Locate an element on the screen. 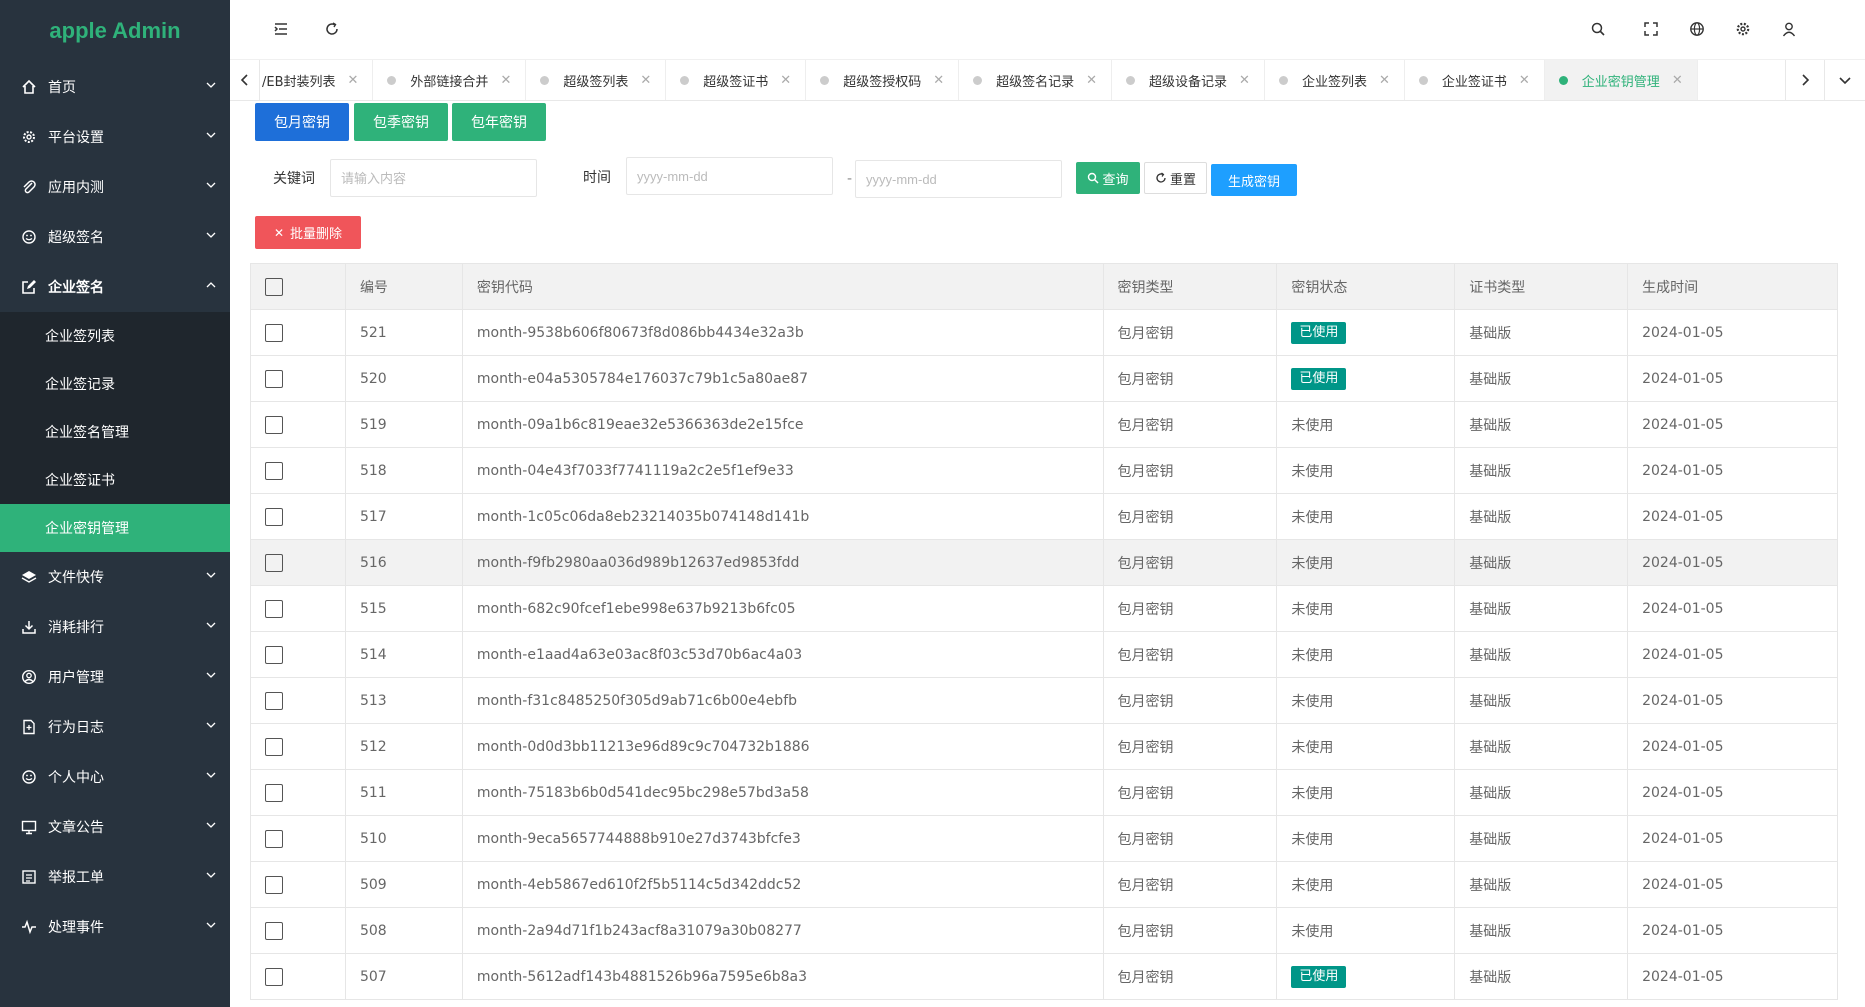  user-icon is located at coordinates (1789, 29).